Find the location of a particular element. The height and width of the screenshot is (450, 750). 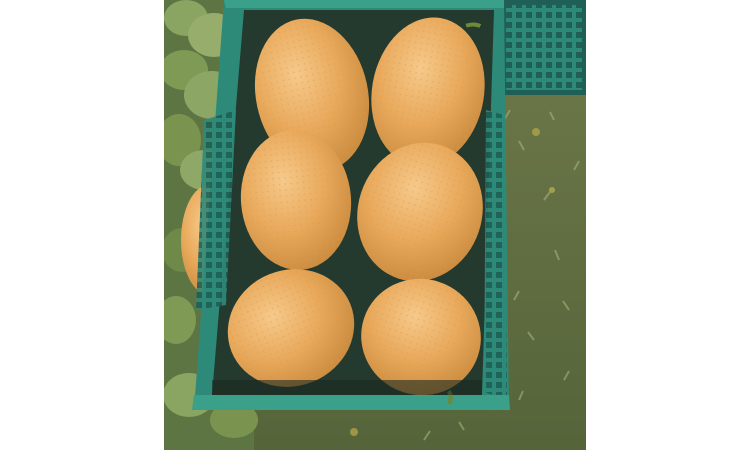

crate-shadow is located at coordinates (347, 387).